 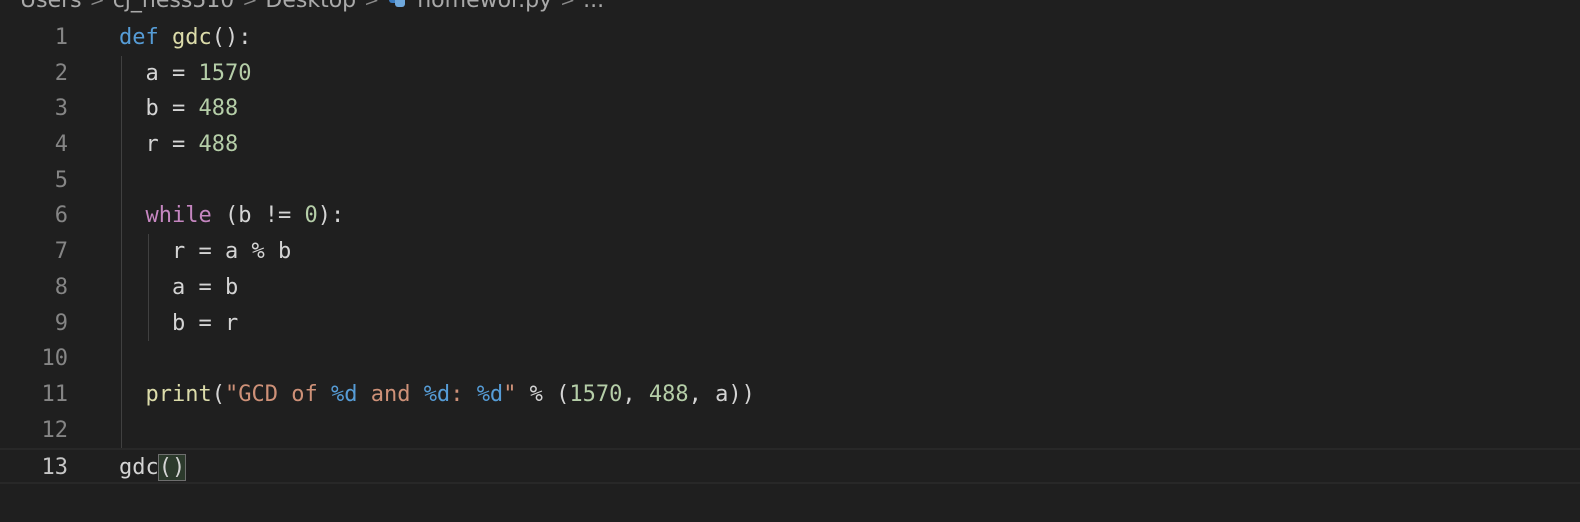 I want to click on code-text: gdc(), so click(x=153, y=468).